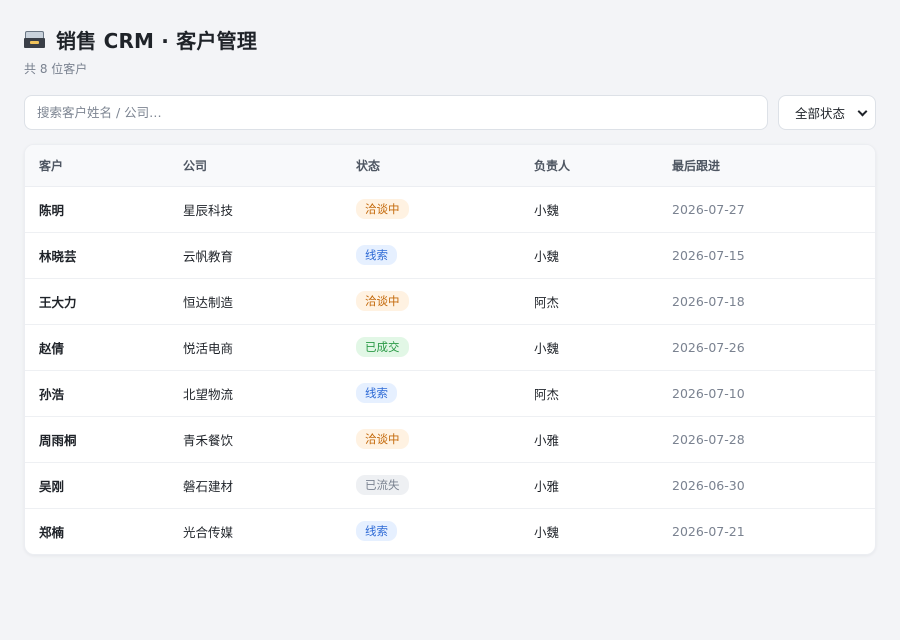 The height and width of the screenshot is (640, 900). I want to click on table-row: 王大力 恒达制造 洽谈中 阿杰 2026-07-18, so click(450, 301).